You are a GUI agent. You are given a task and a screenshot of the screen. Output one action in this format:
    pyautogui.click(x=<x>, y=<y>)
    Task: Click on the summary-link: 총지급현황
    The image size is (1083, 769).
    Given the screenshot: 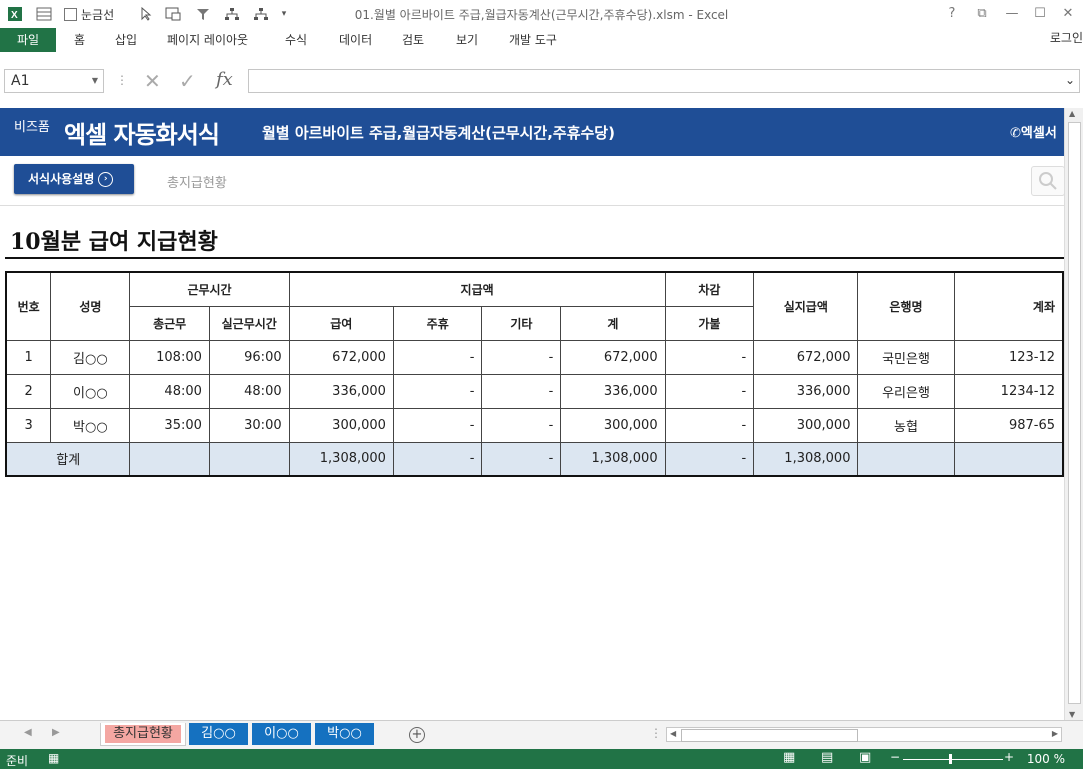 What is the action you would take?
    pyautogui.click(x=197, y=181)
    